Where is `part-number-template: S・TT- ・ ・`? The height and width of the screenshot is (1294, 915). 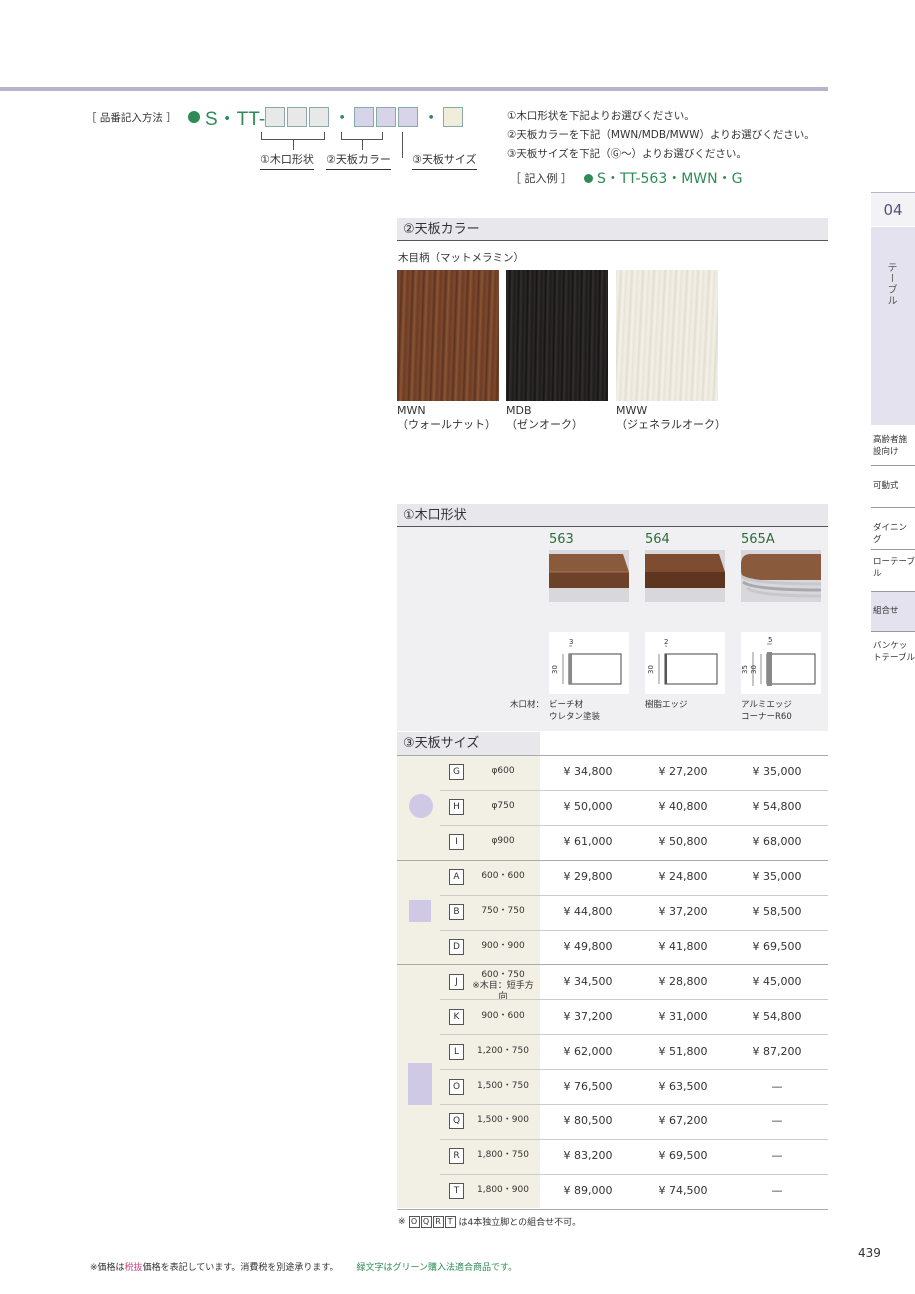 part-number-template: S・TT- ・ ・ is located at coordinates (326, 117).